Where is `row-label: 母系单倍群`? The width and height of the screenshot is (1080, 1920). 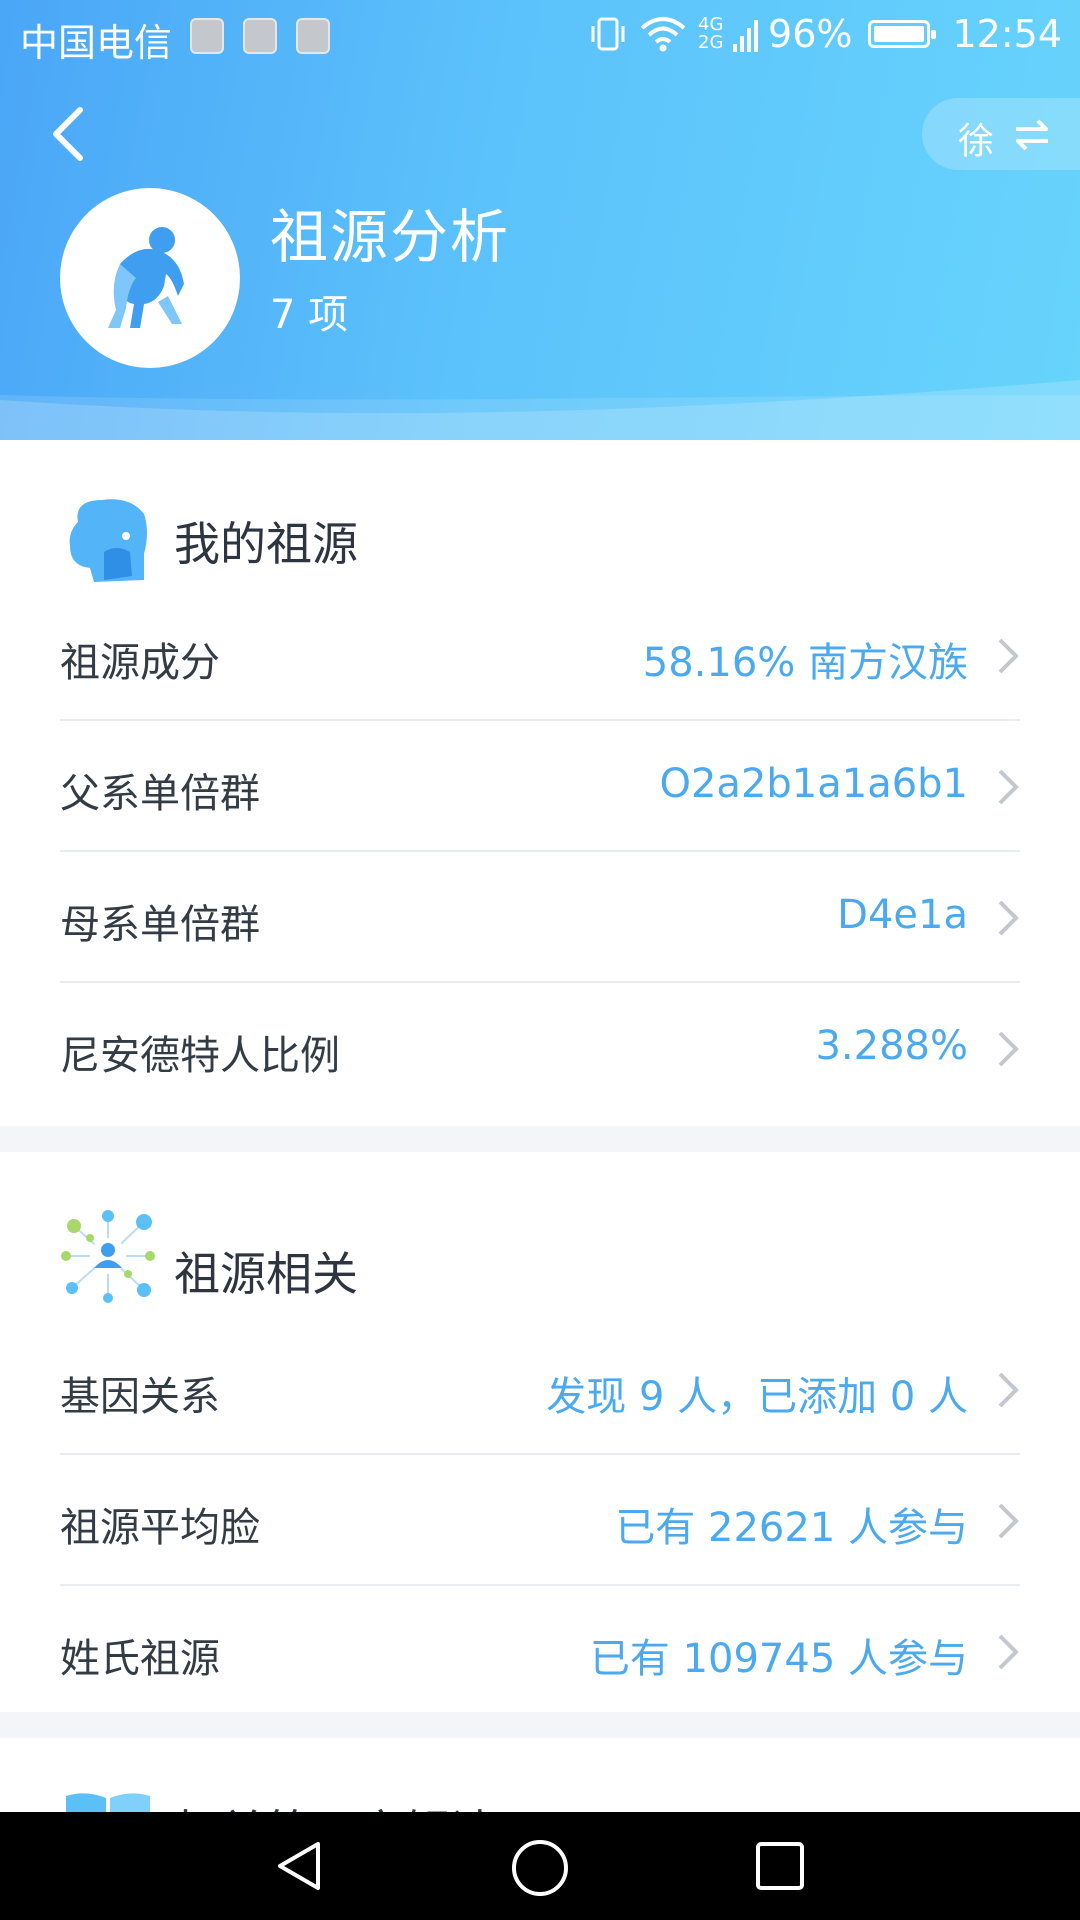 row-label: 母系单倍群 is located at coordinates (160, 925).